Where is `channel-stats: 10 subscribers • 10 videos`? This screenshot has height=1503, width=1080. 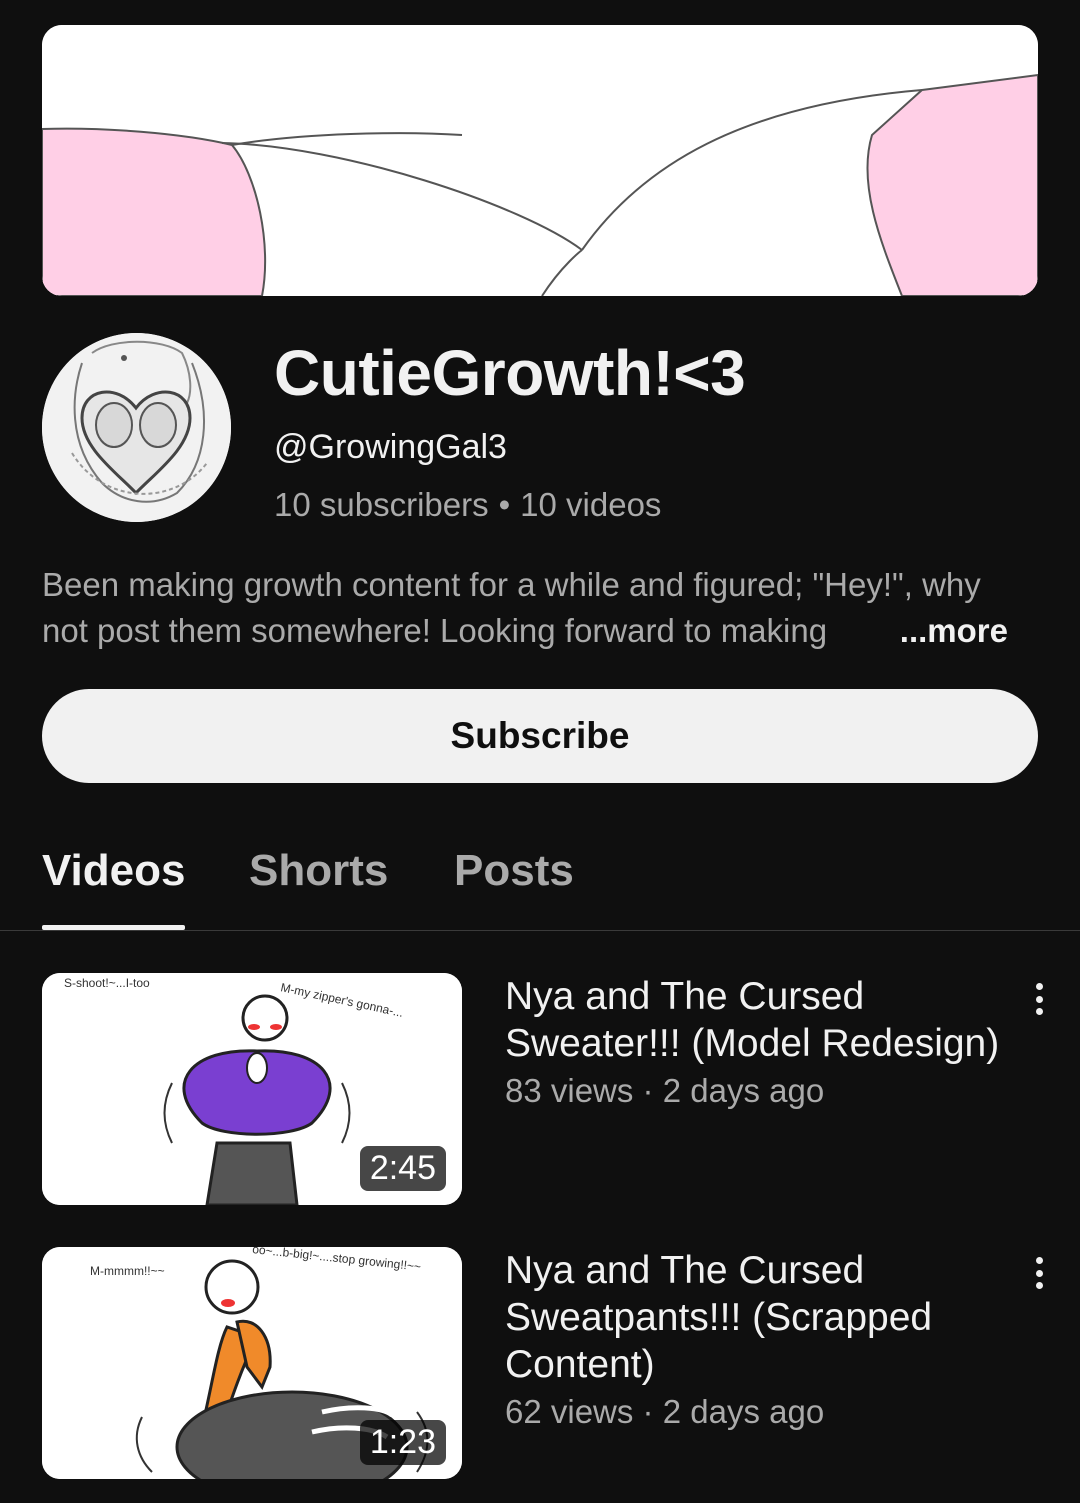 channel-stats: 10 subscribers • 10 videos is located at coordinates (467, 505).